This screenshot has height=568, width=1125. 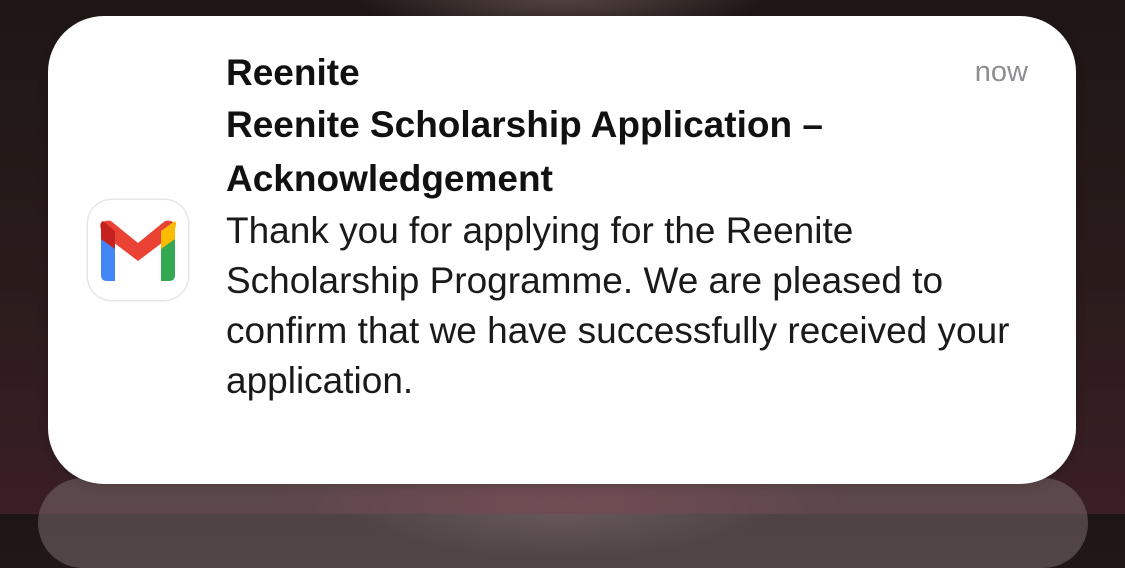 What do you see at coordinates (563, 523) in the screenshot?
I see `background-notification-peek` at bounding box center [563, 523].